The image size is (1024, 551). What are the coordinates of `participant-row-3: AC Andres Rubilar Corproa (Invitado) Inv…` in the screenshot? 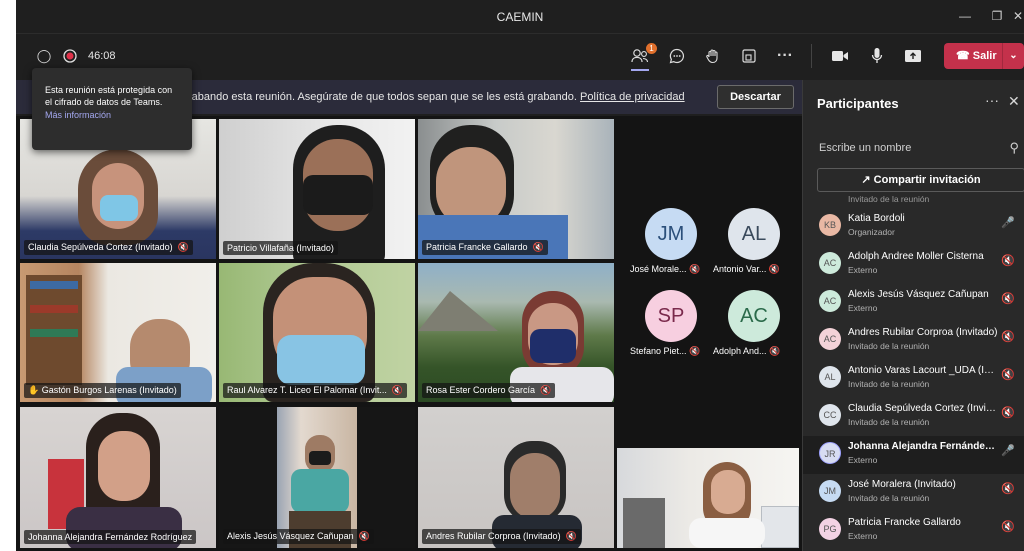 It's located at (913, 341).